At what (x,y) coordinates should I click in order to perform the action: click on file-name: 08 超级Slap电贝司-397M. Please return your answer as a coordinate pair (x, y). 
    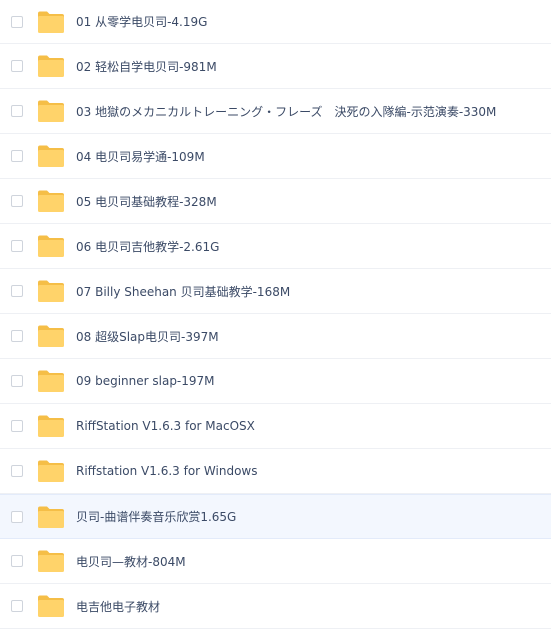
    Looking at the image, I should click on (147, 336).